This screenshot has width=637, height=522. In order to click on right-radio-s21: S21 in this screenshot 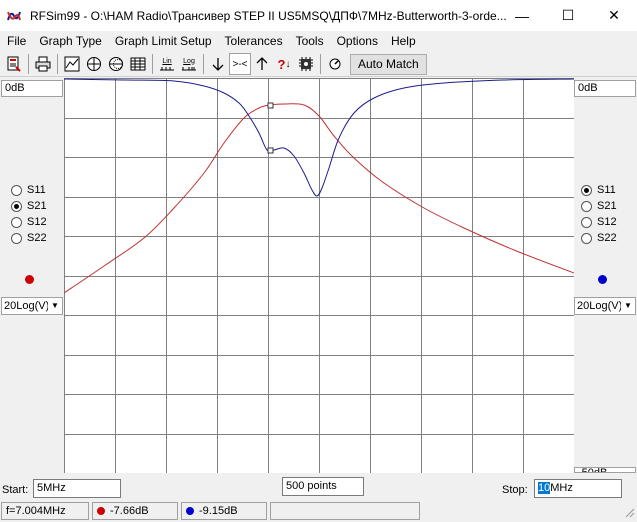, I will do `click(599, 206)`.